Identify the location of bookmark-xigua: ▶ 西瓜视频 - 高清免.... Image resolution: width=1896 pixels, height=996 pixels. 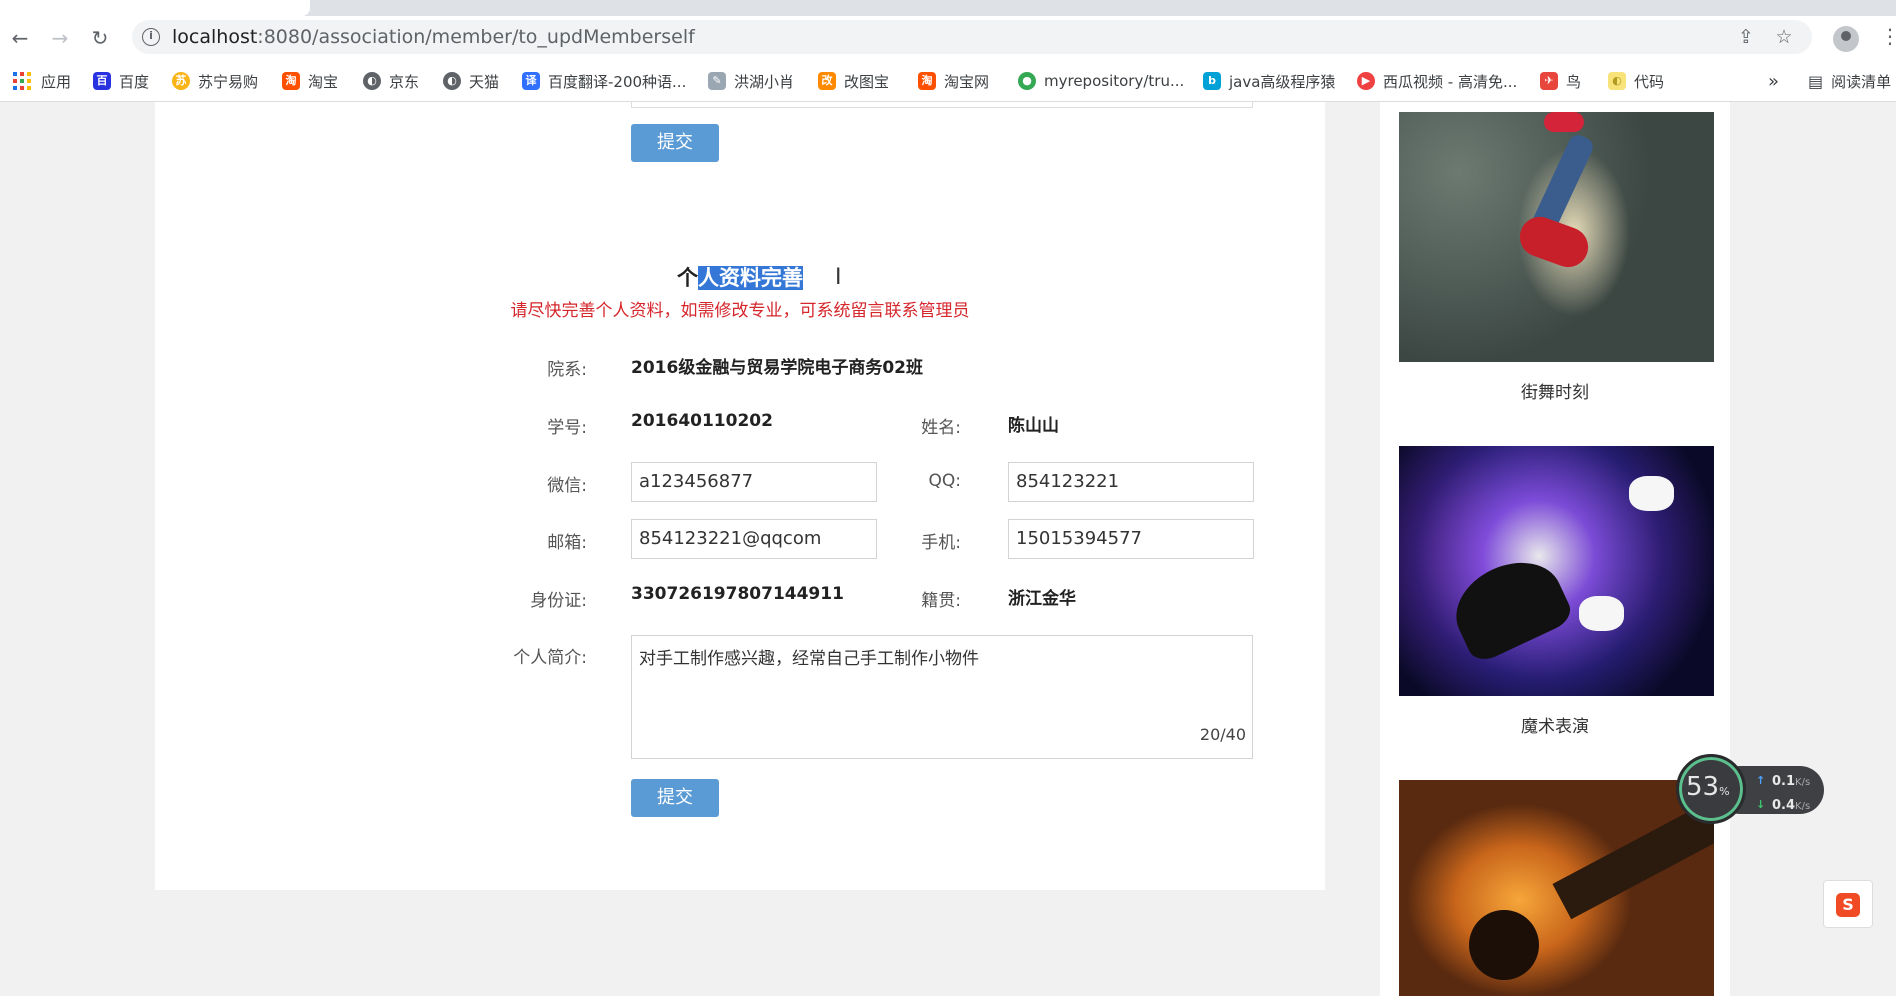
(1437, 81).